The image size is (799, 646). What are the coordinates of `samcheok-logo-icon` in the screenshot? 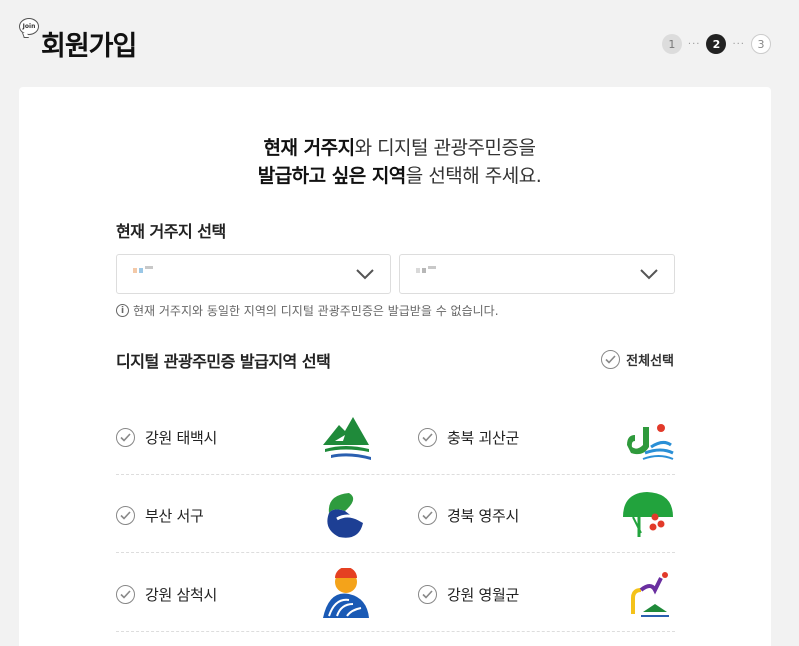 It's located at (346, 593).